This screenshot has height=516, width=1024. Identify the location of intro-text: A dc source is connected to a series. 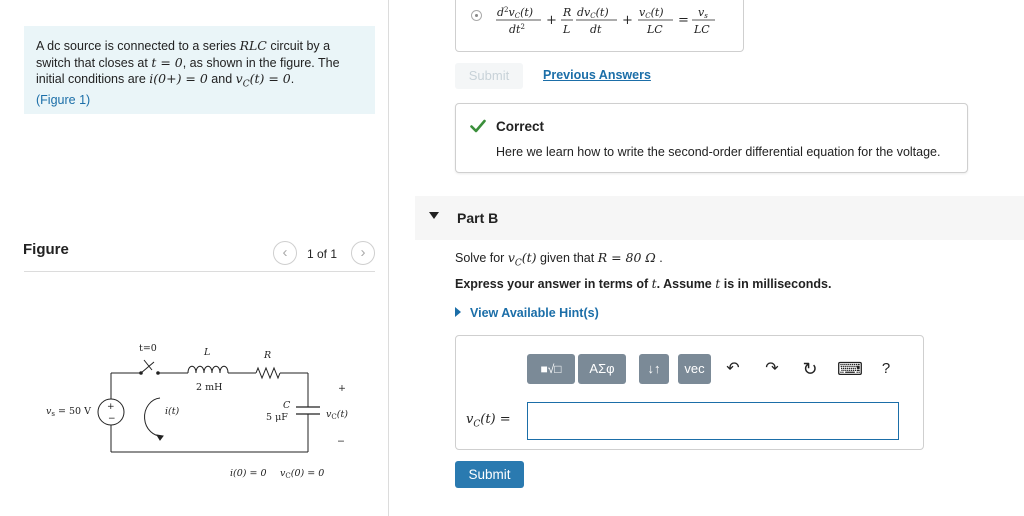
(138, 46).